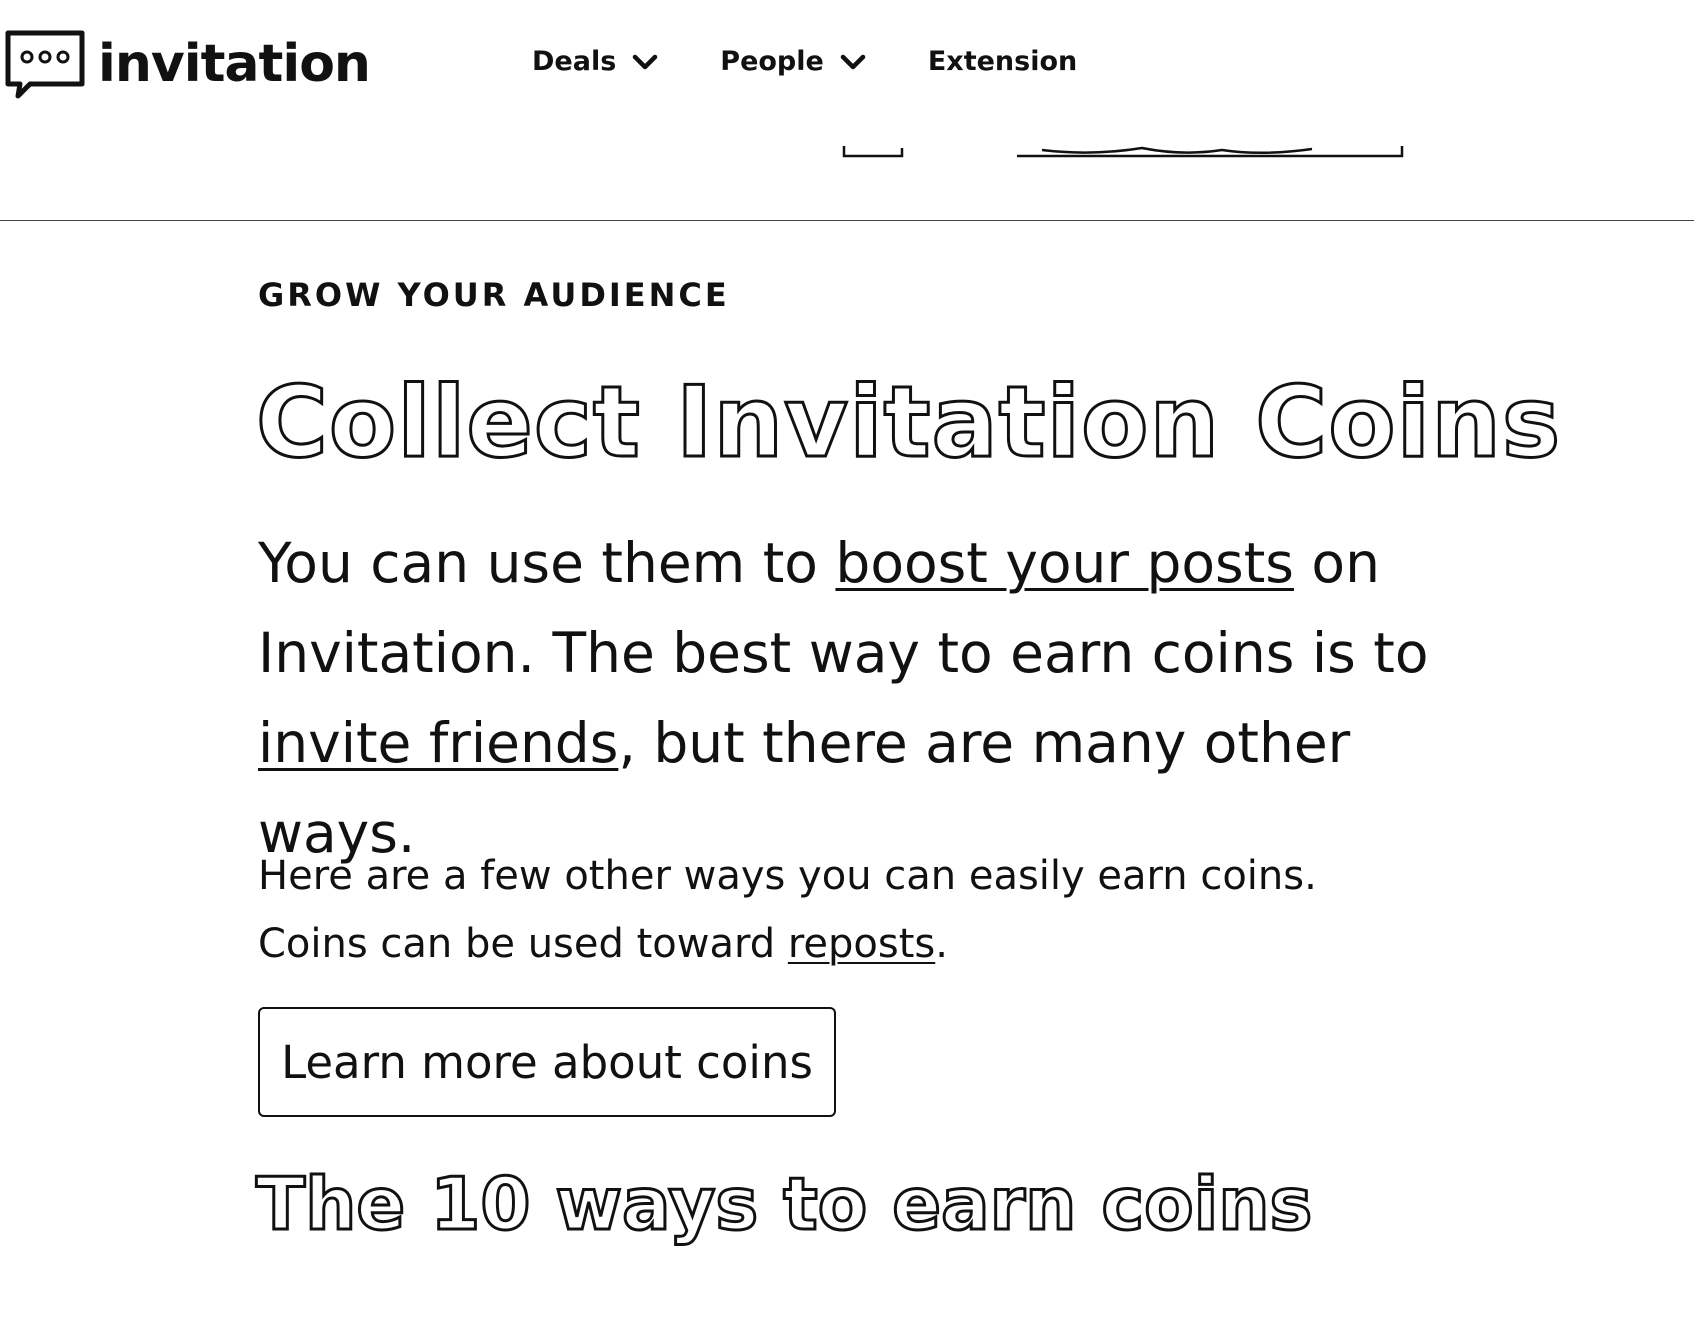 This screenshot has height=1342, width=1694. I want to click on logo-link: invitation, so click(187, 66).